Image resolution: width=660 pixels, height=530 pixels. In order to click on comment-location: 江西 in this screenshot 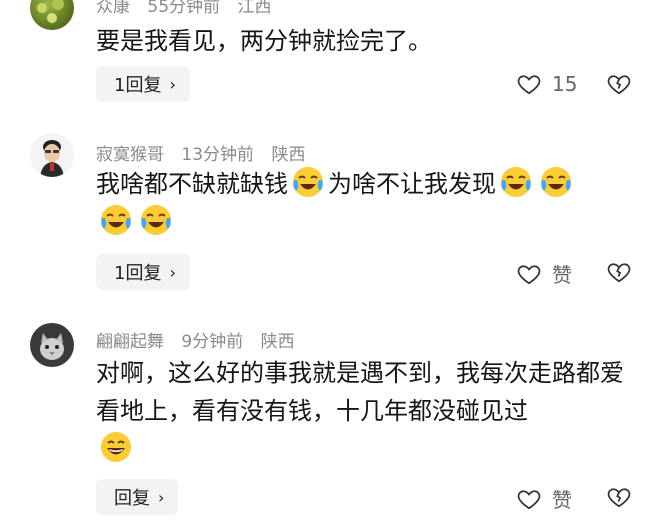, I will do `click(254, 8)`.